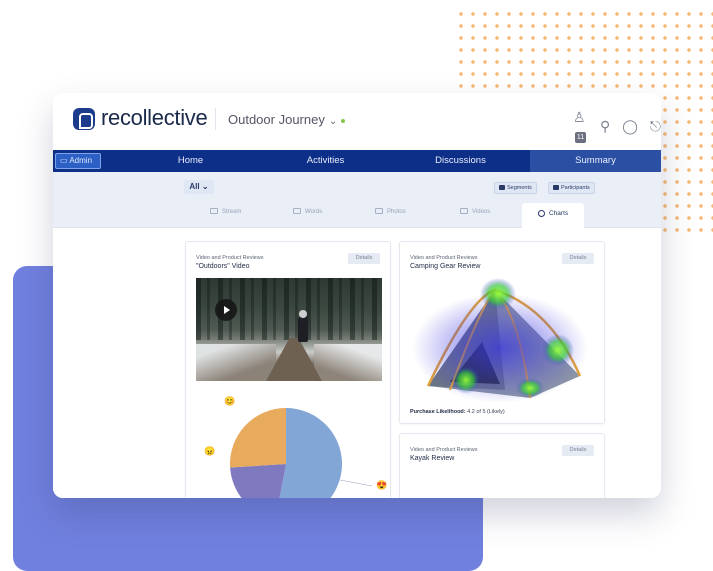  Describe the element at coordinates (460, 161) in the screenshot. I see `nav-discussions: Discussions` at that location.